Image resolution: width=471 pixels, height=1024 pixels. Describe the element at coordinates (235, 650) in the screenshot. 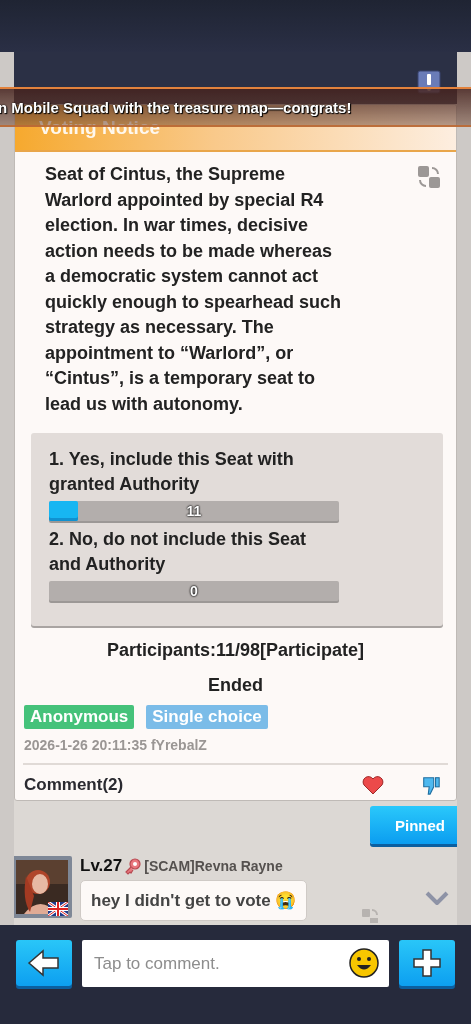

I see `participants-text: Participants:11/98[Participate]` at that location.